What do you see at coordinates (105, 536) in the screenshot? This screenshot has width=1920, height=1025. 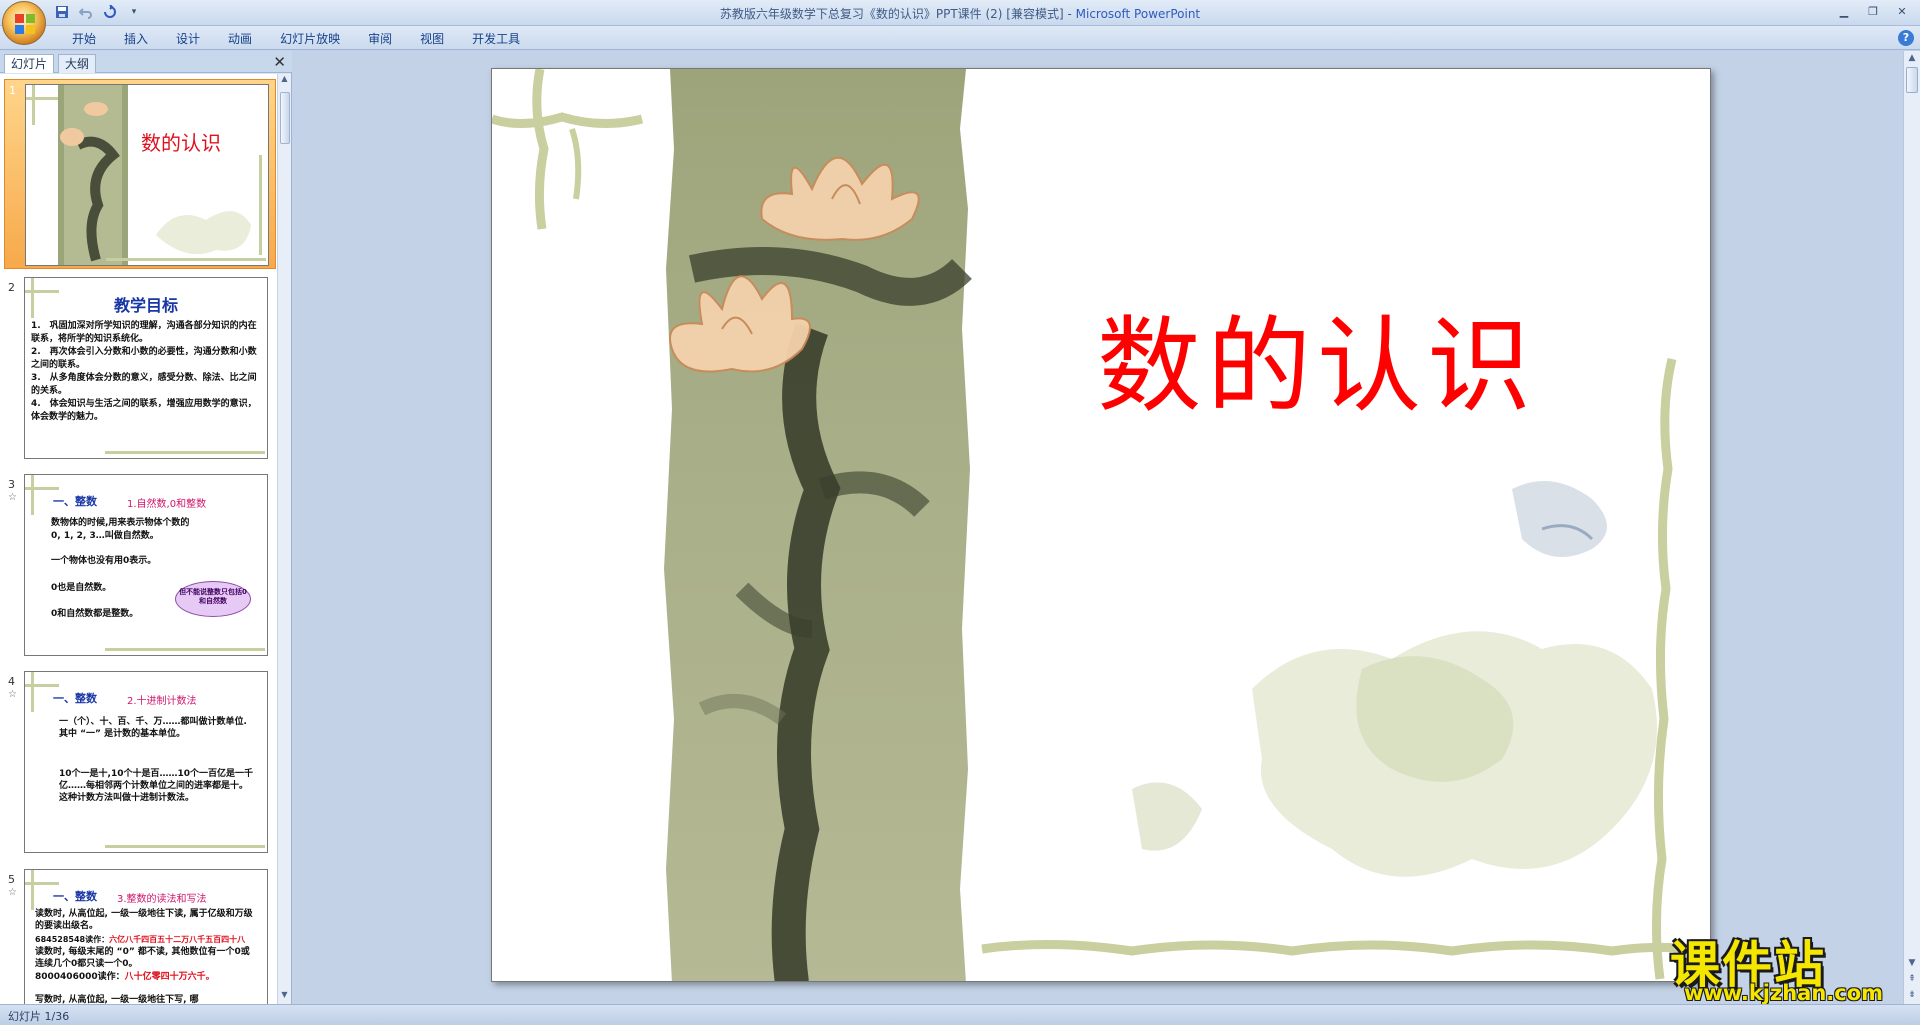 I see `text-line: 0, 1, 2, 3…叫做自然数。` at bounding box center [105, 536].